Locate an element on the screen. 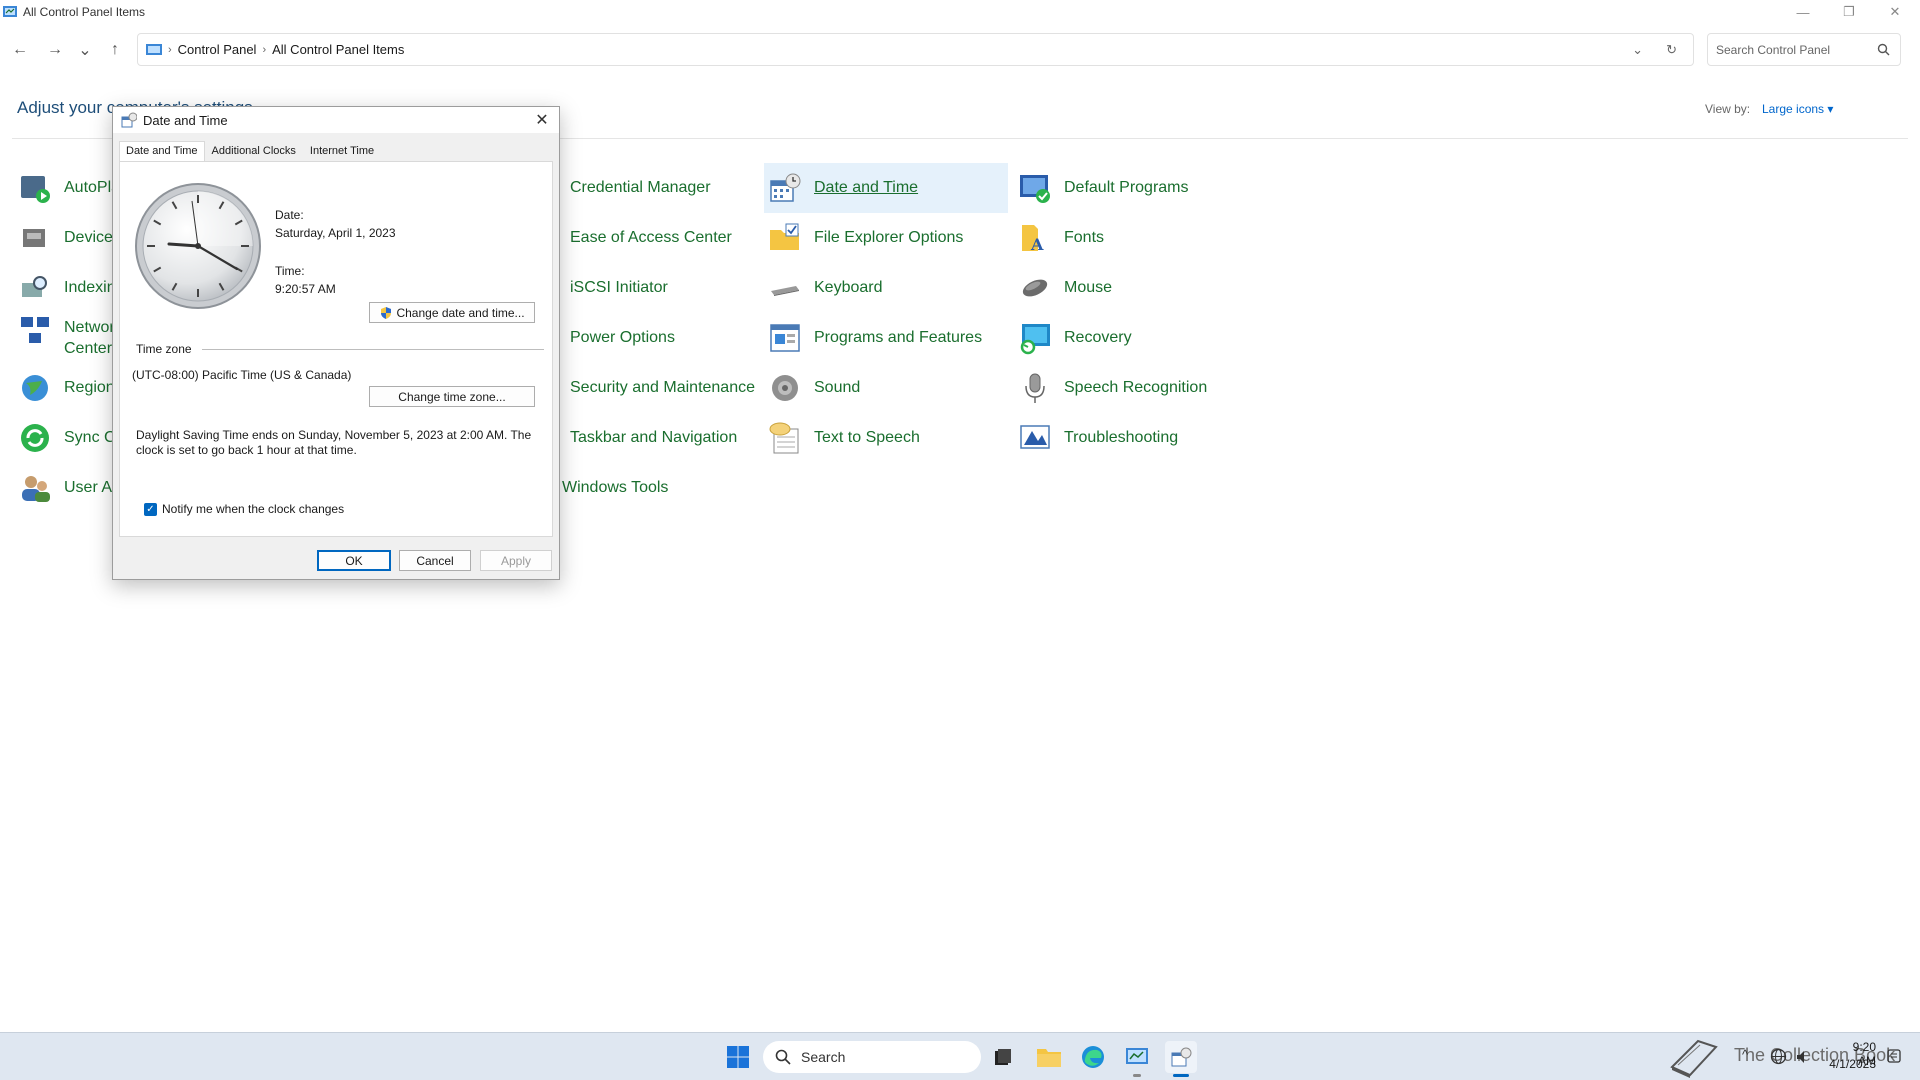  chevron-up-icon: ^ is located at coordinates (1745, 1054).